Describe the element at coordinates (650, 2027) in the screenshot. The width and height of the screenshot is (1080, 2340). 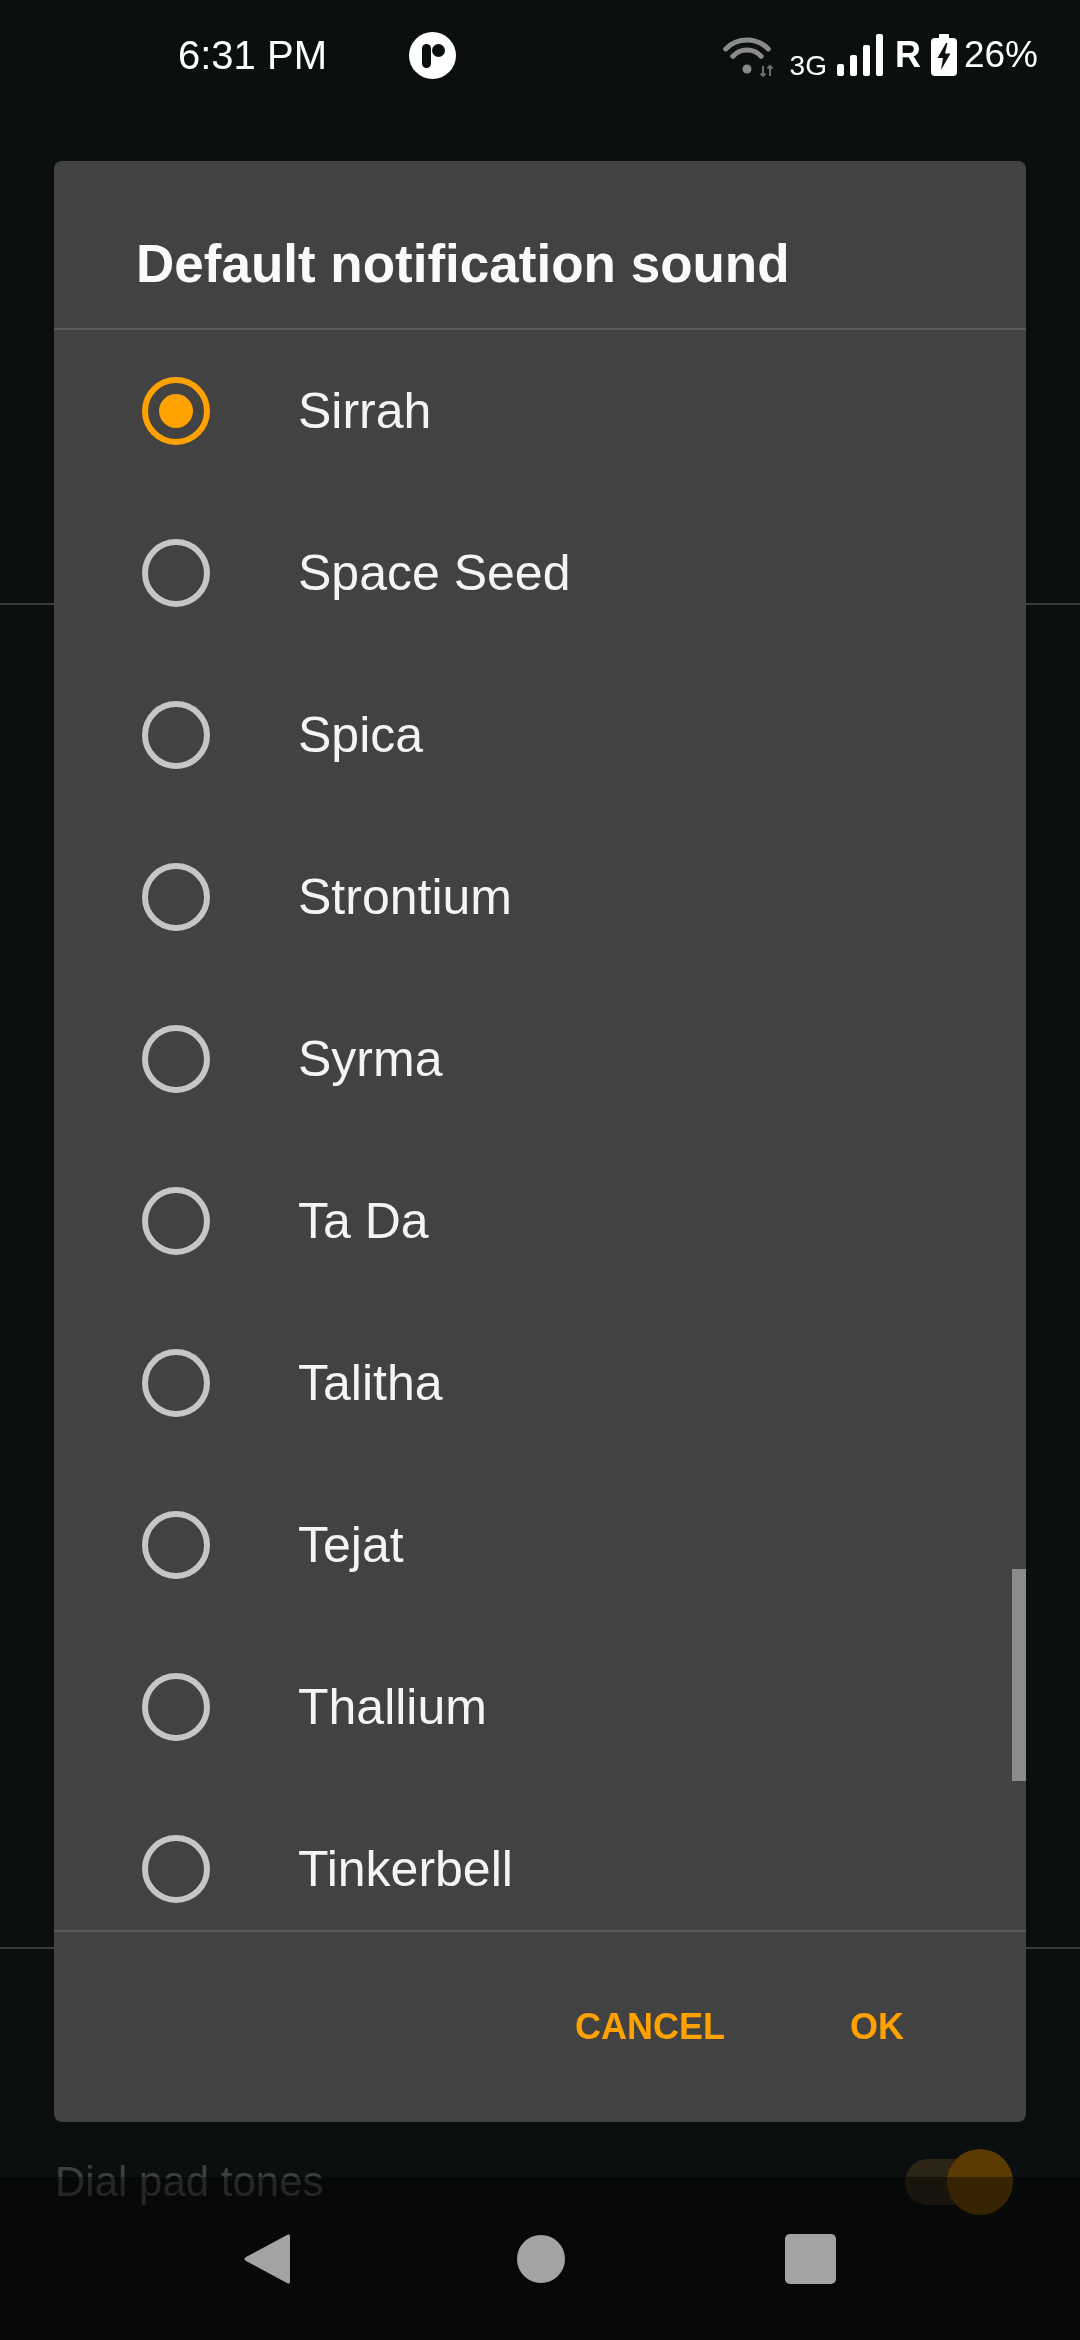
I see `cancel-button: CANCEL` at that location.